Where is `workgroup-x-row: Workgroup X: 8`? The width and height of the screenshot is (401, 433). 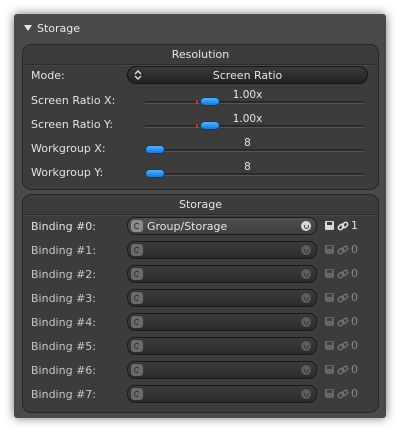 workgroup-x-row: Workgroup X: 8 is located at coordinates (200, 149).